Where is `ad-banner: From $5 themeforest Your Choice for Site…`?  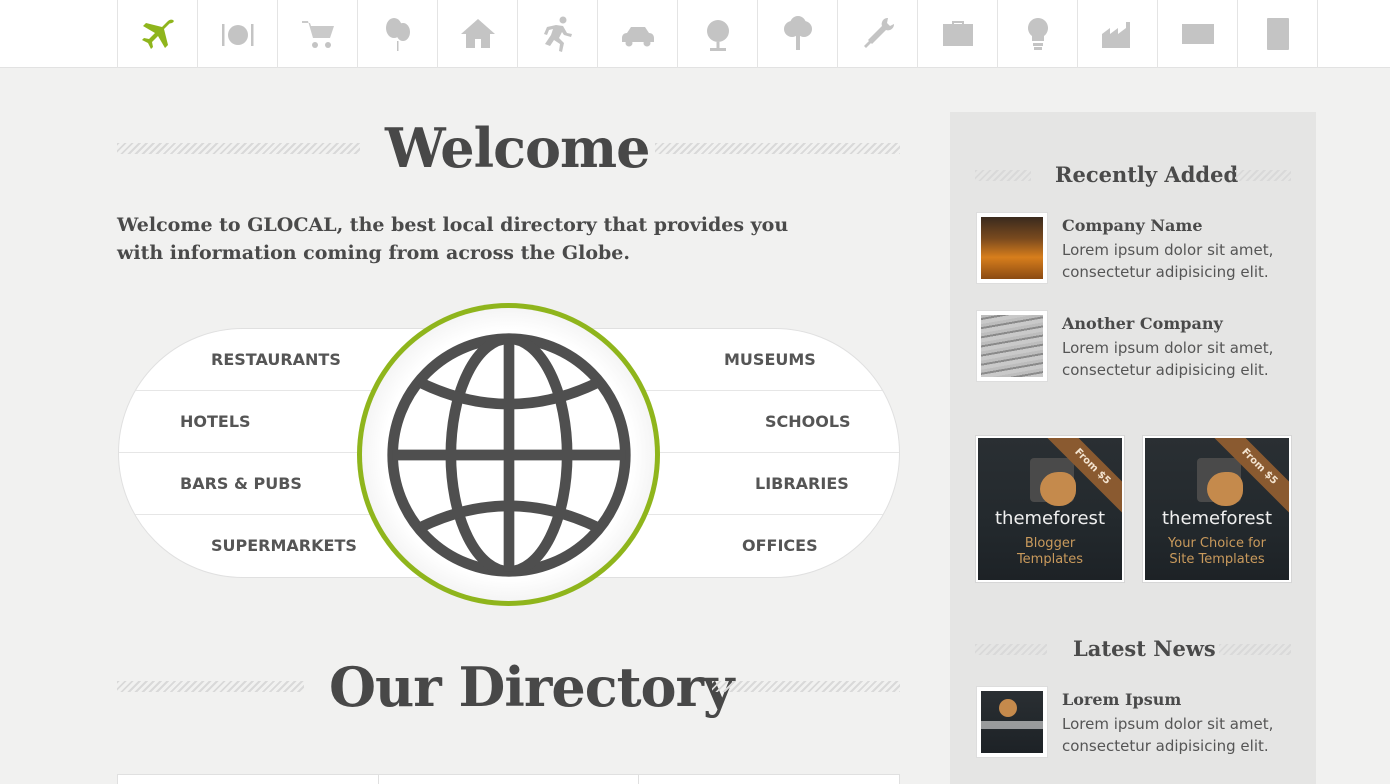 ad-banner: From $5 themeforest Your Choice for Site… is located at coordinates (1217, 509).